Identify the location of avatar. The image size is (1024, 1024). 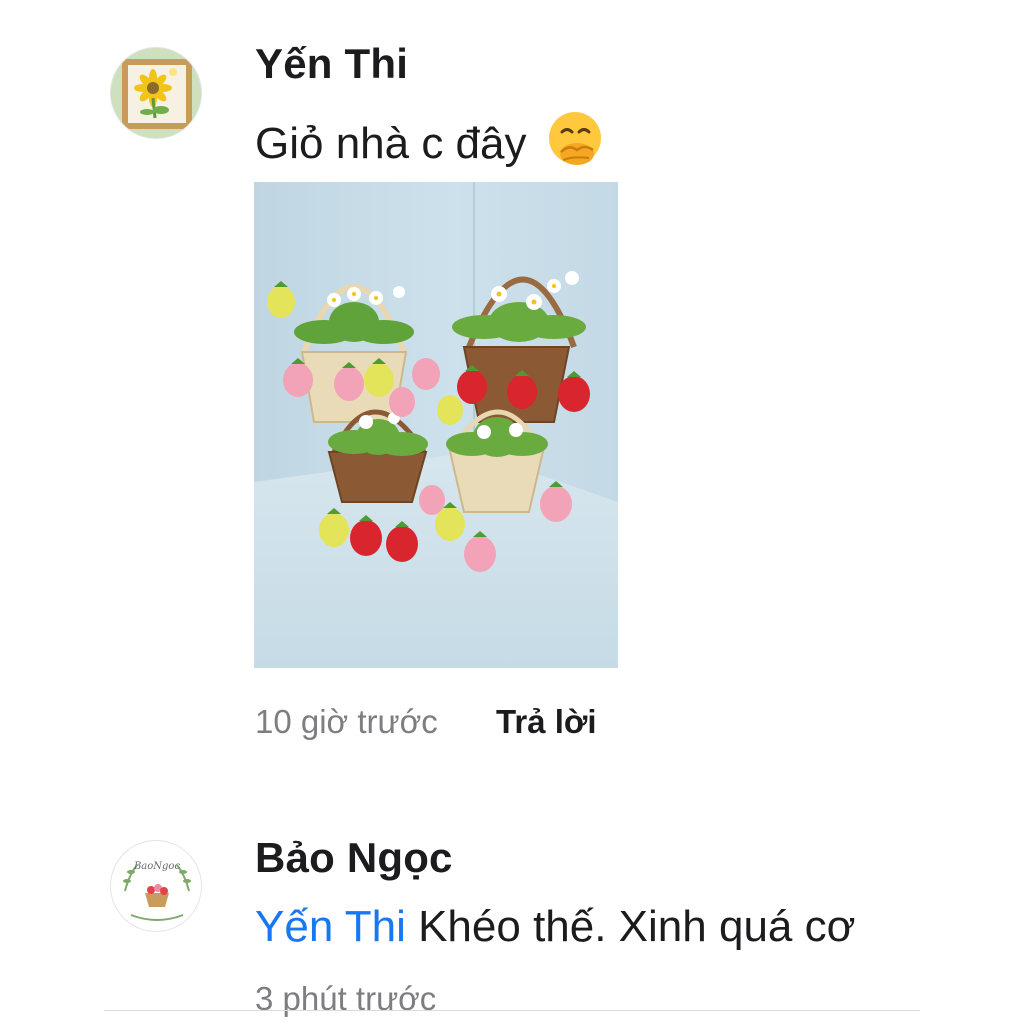
(156, 93).